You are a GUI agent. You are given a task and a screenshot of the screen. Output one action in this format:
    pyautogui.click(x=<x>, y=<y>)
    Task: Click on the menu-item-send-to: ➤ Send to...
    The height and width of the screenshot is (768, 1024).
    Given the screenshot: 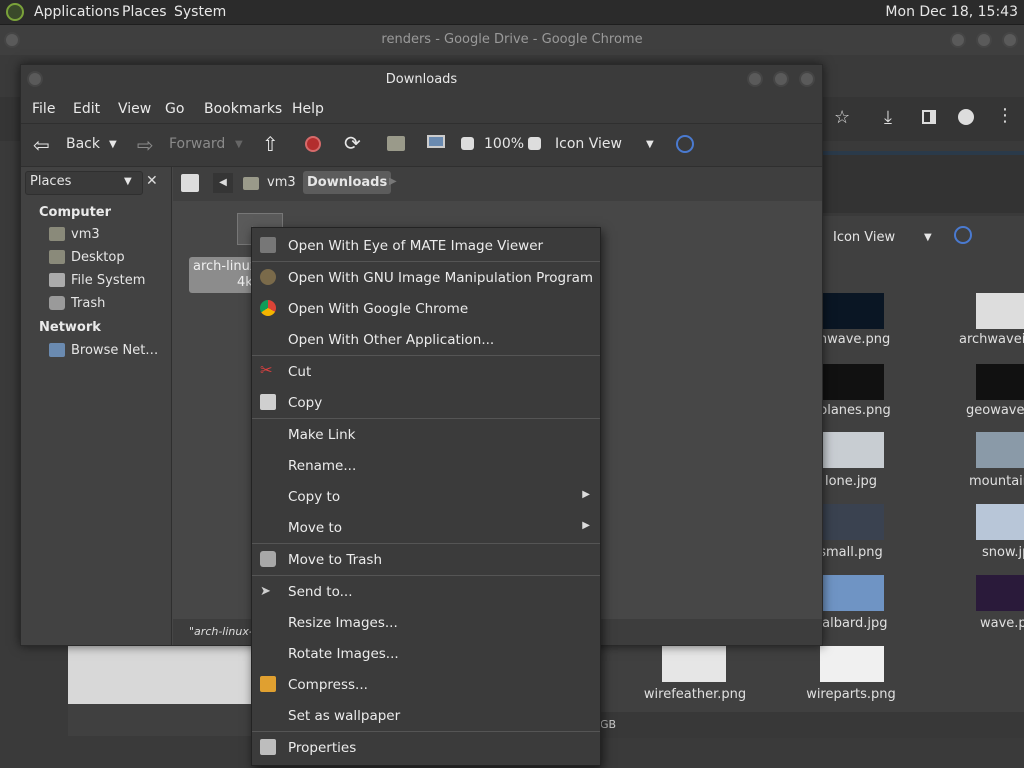 What is the action you would take?
    pyautogui.click(x=426, y=592)
    